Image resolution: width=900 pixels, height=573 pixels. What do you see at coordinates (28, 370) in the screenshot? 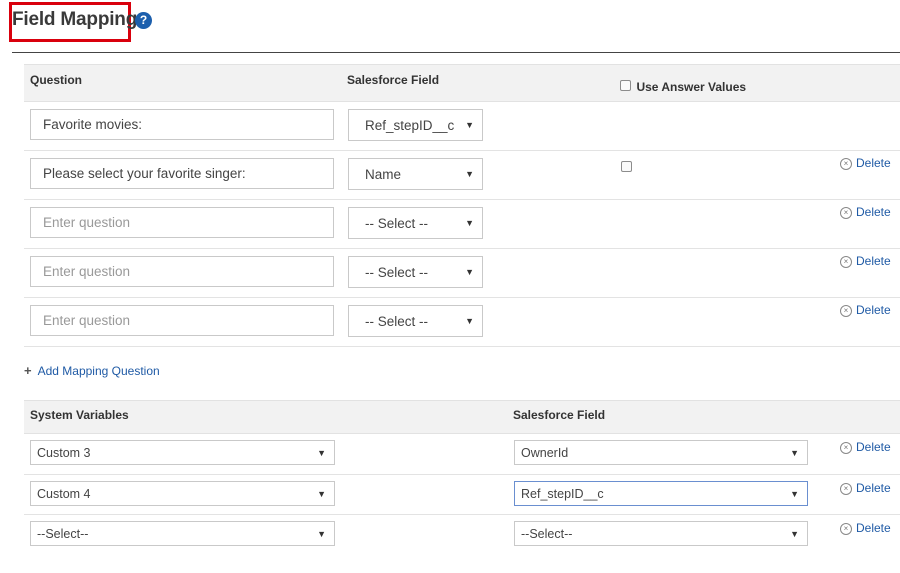
I see `plus-icon: +` at bounding box center [28, 370].